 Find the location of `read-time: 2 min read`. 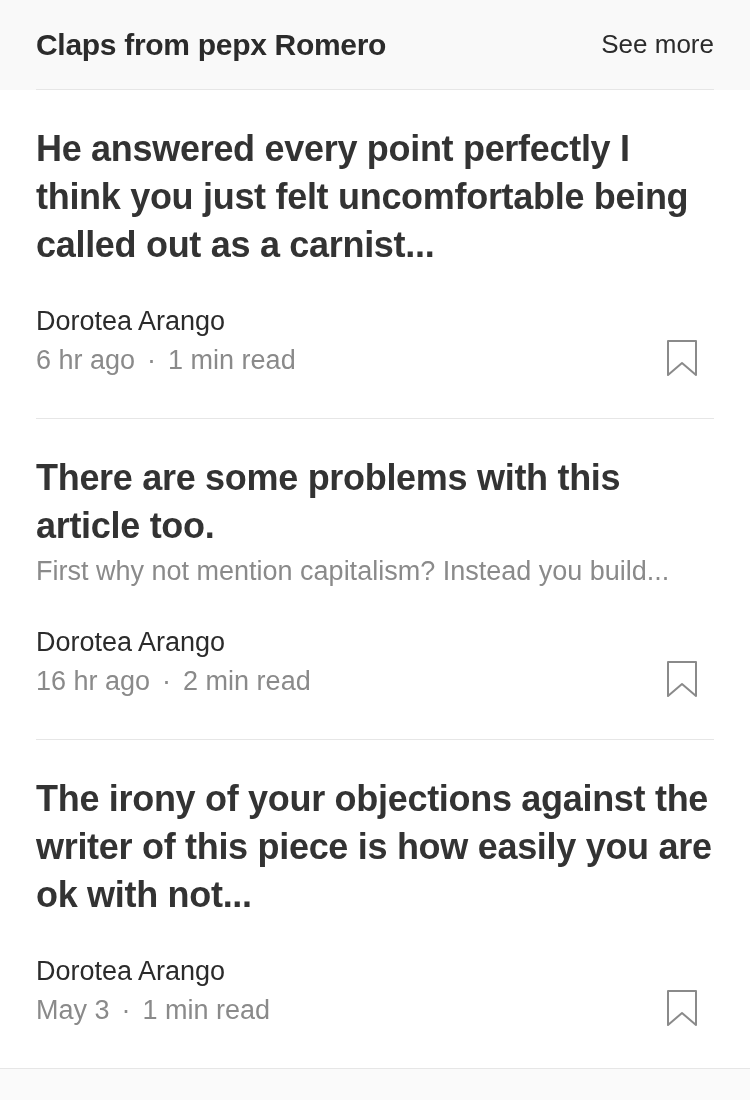

read-time: 2 min read is located at coordinates (247, 681).